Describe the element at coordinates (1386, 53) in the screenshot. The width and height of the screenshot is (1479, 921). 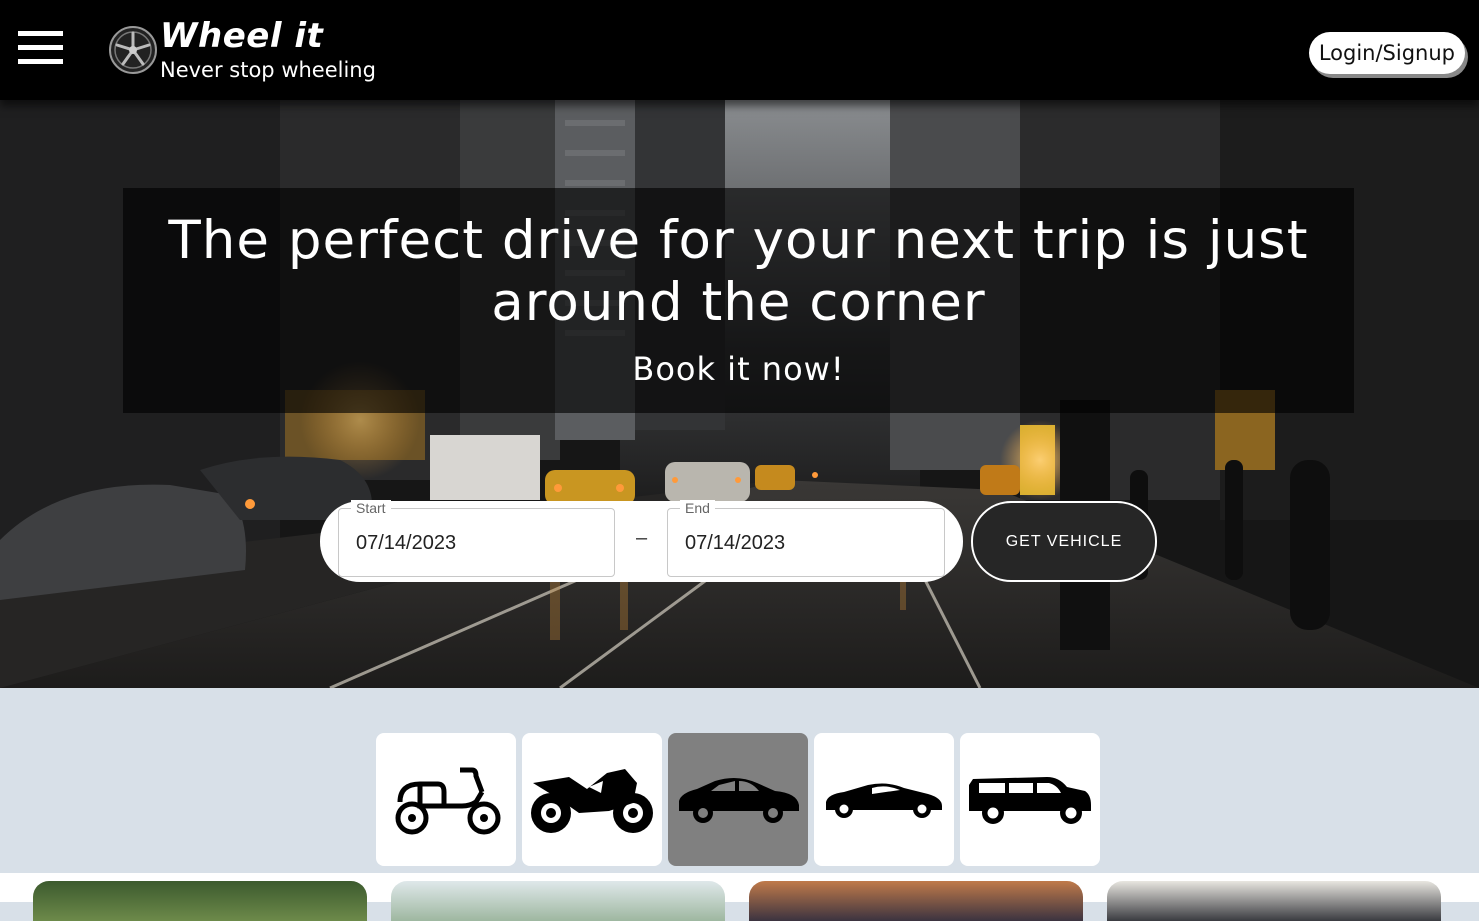
I see `login-signup-button: Login/Signup` at that location.